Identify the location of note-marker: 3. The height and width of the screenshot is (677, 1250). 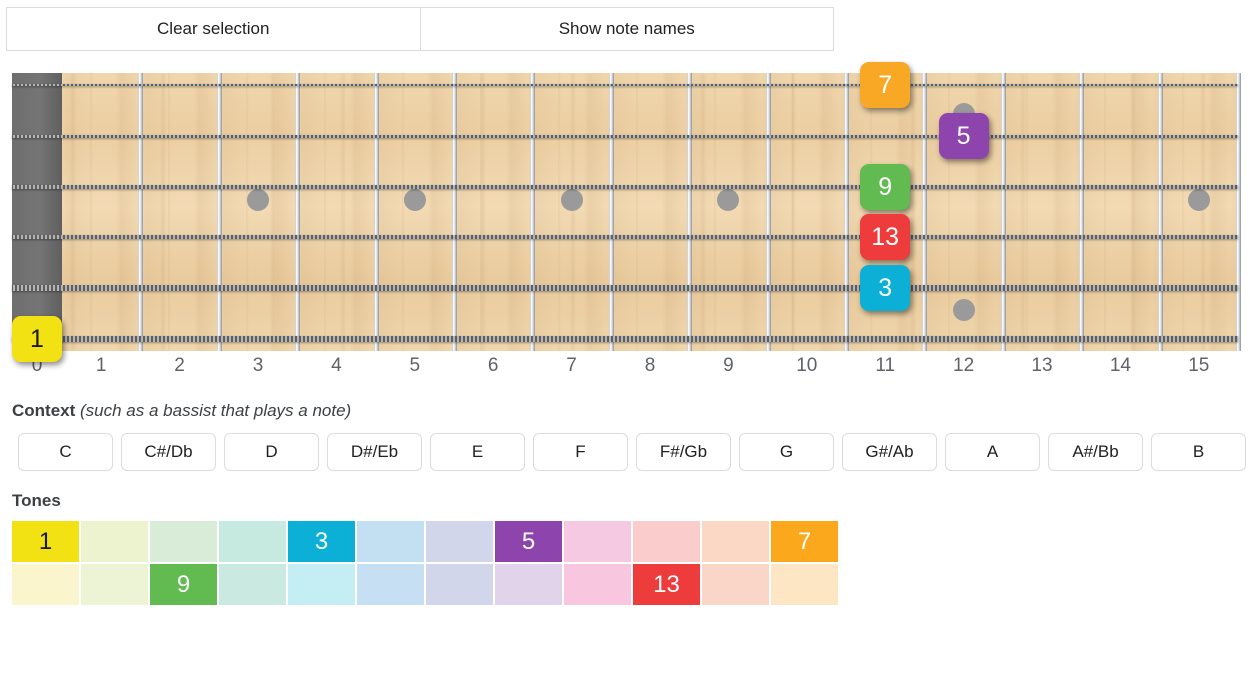
(885, 288).